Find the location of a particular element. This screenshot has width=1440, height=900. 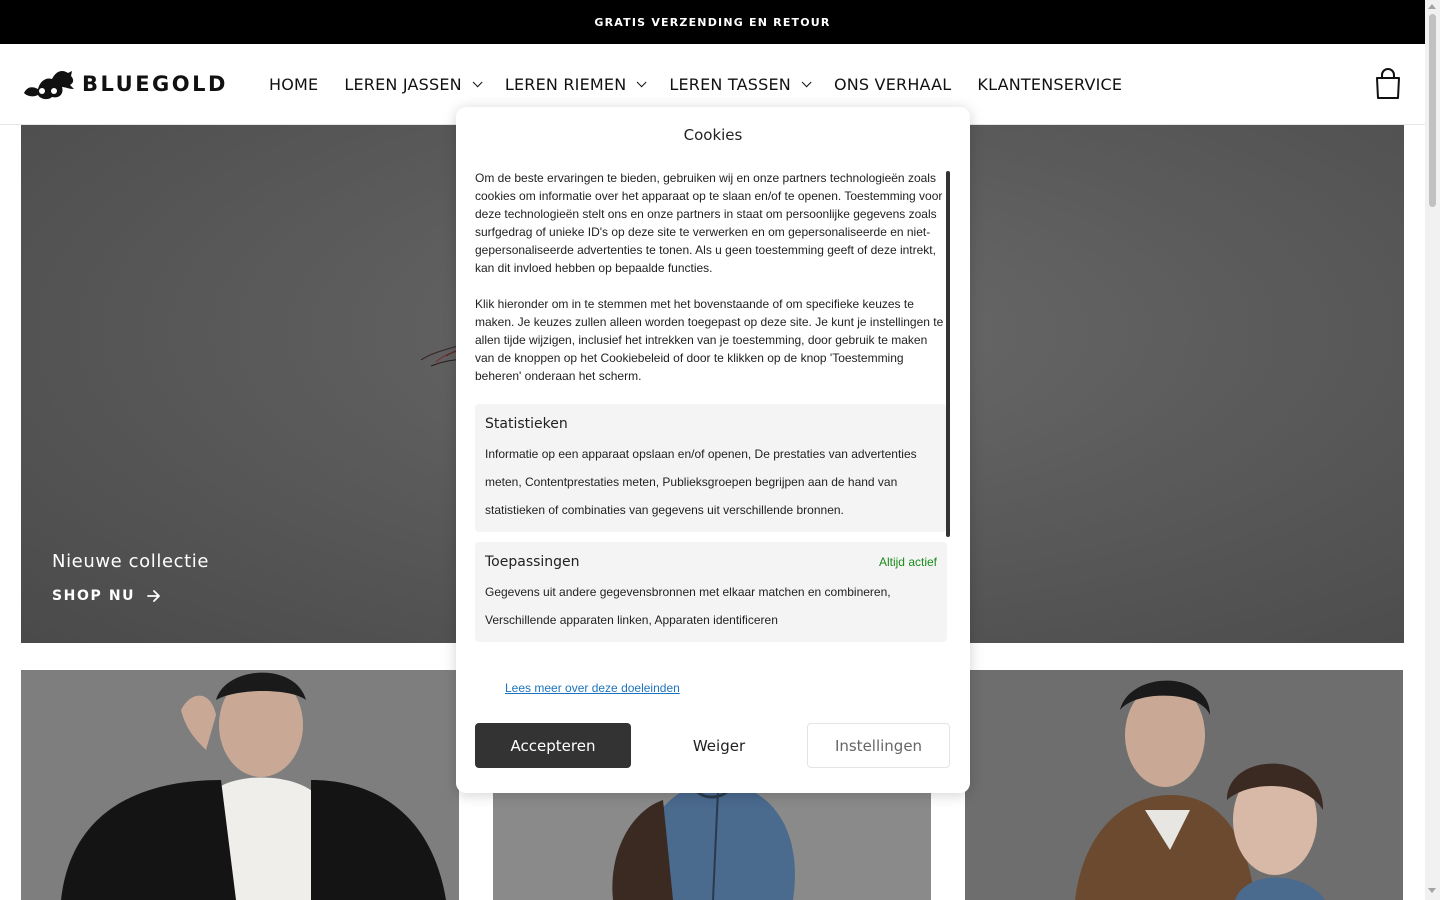

page-scrollbar is located at coordinates (1432, 450).